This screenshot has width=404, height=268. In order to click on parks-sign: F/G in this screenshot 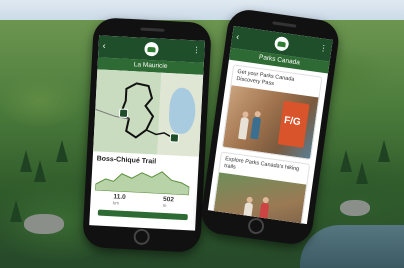, I will do `click(293, 124)`.